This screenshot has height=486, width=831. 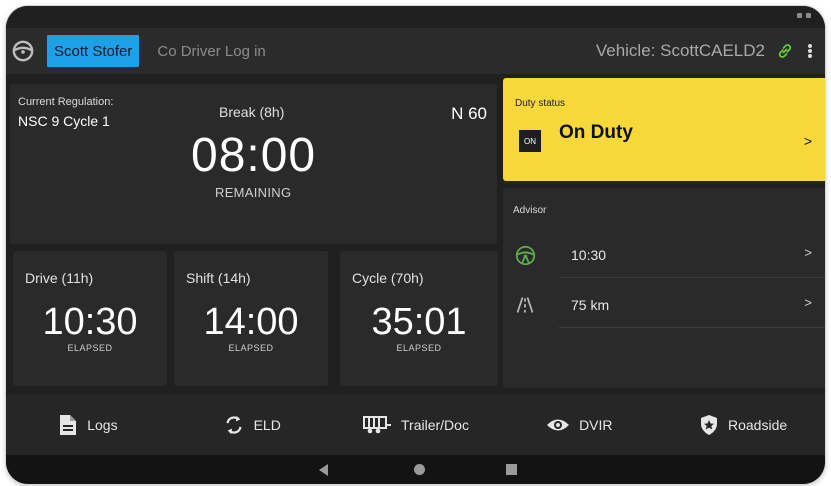 What do you see at coordinates (530, 210) in the screenshot?
I see `advisor-label: Advisor` at bounding box center [530, 210].